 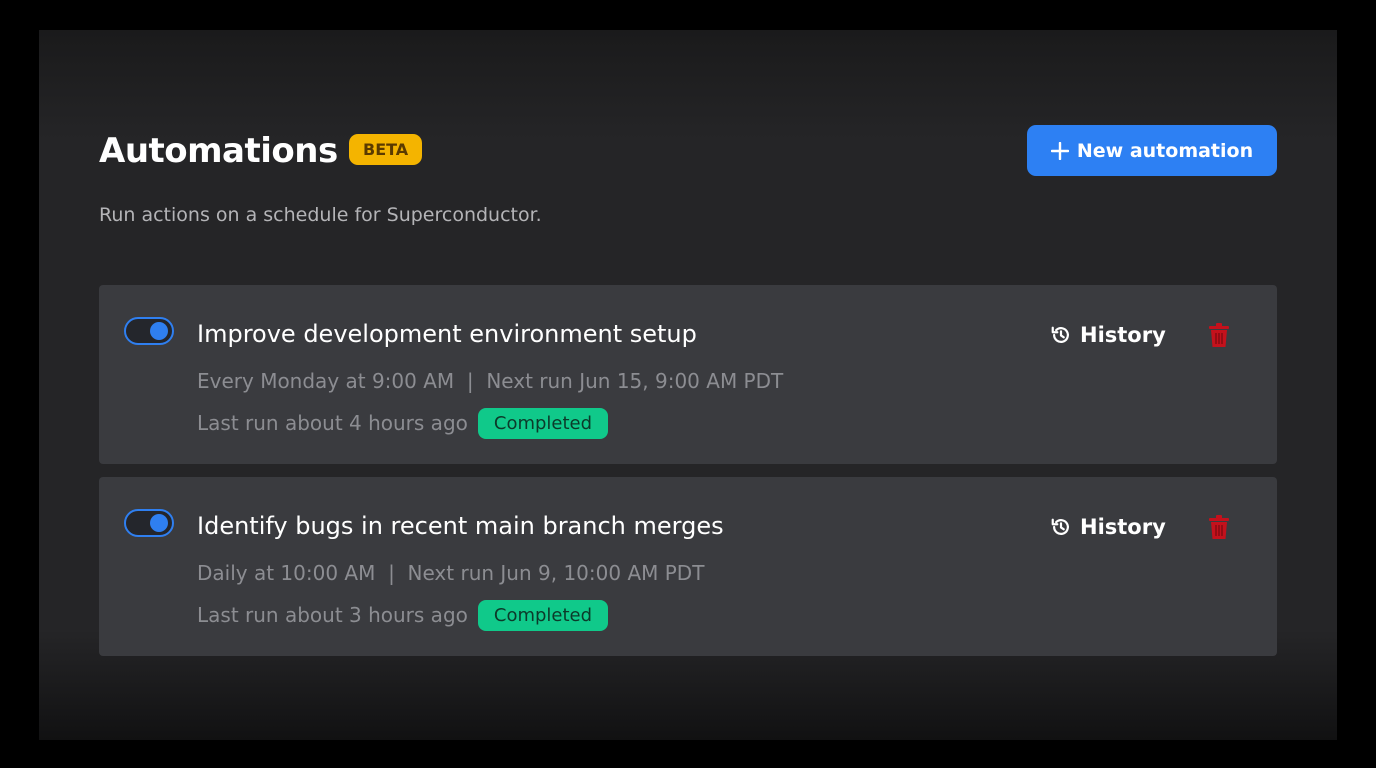 I want to click on new-automation-button: New automation, so click(x=1152, y=150).